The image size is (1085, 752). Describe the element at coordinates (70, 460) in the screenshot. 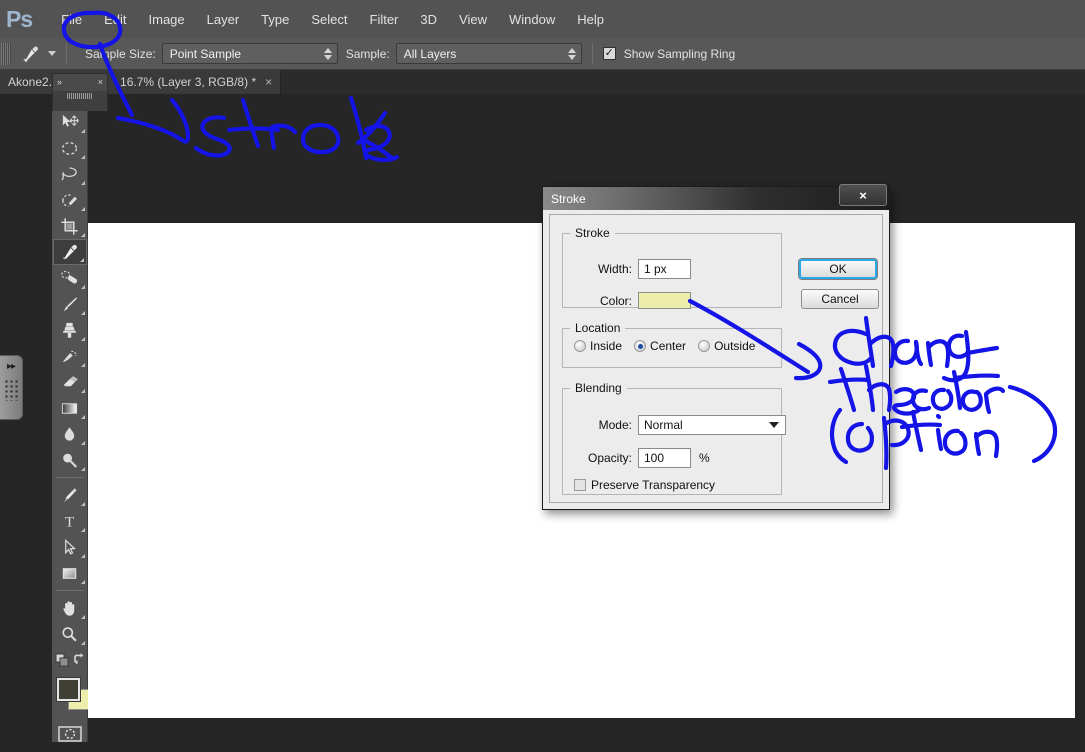

I see `dodge-tool` at that location.